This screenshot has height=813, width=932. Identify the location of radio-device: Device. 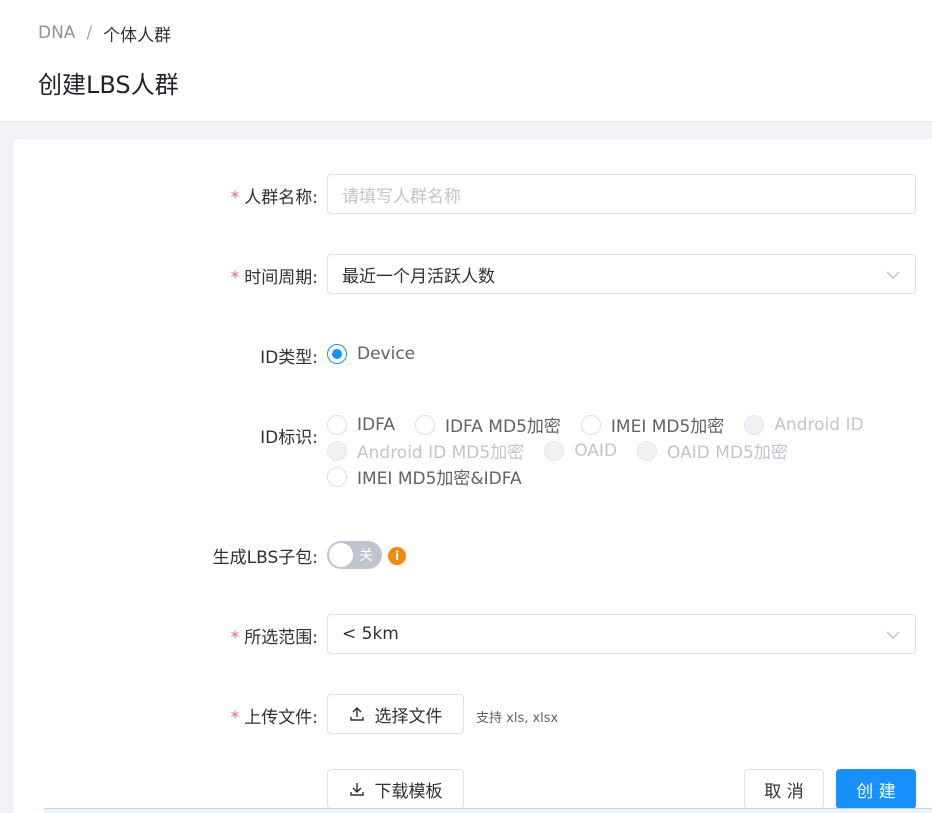
(371, 354).